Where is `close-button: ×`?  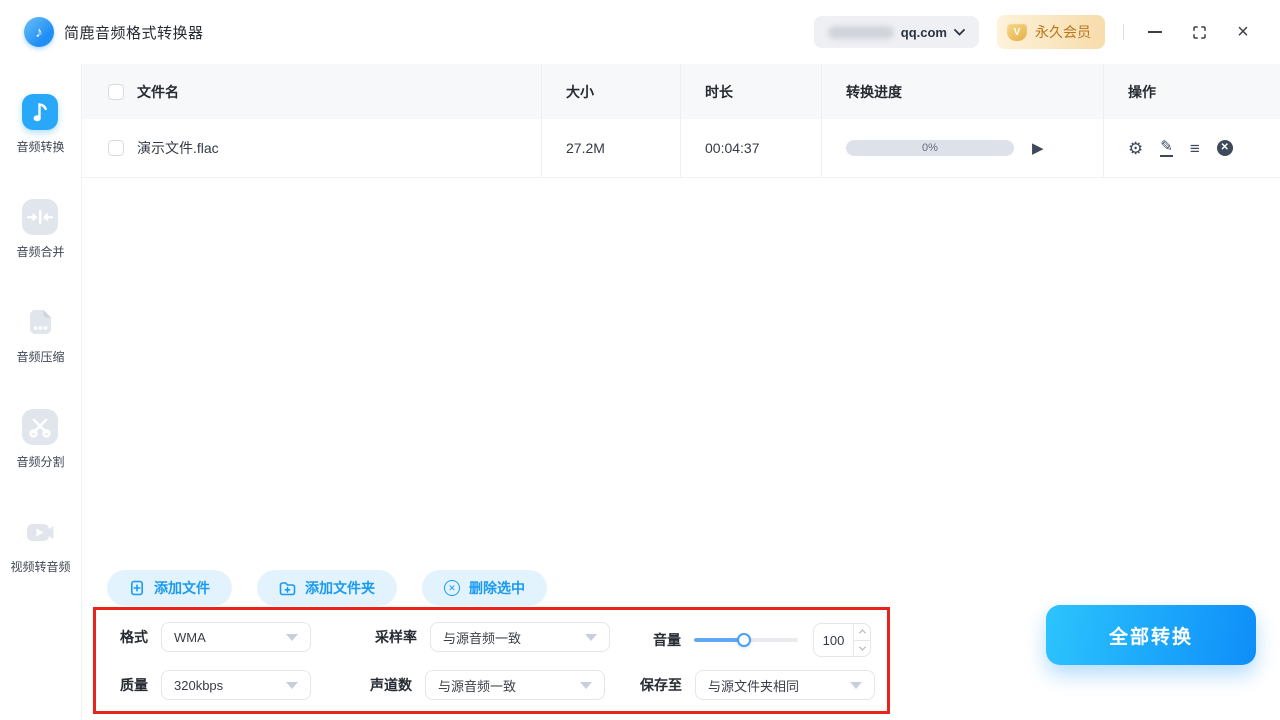
close-button: × is located at coordinates (1243, 32).